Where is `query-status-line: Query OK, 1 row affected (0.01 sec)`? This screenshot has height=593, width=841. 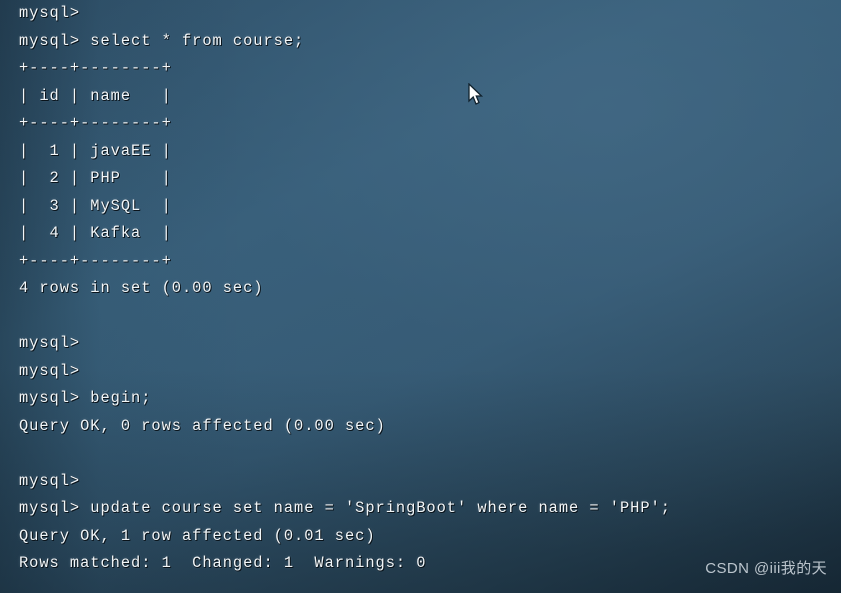
query-status-line: Query OK, 1 row affected (0.01 sec) is located at coordinates (197, 535).